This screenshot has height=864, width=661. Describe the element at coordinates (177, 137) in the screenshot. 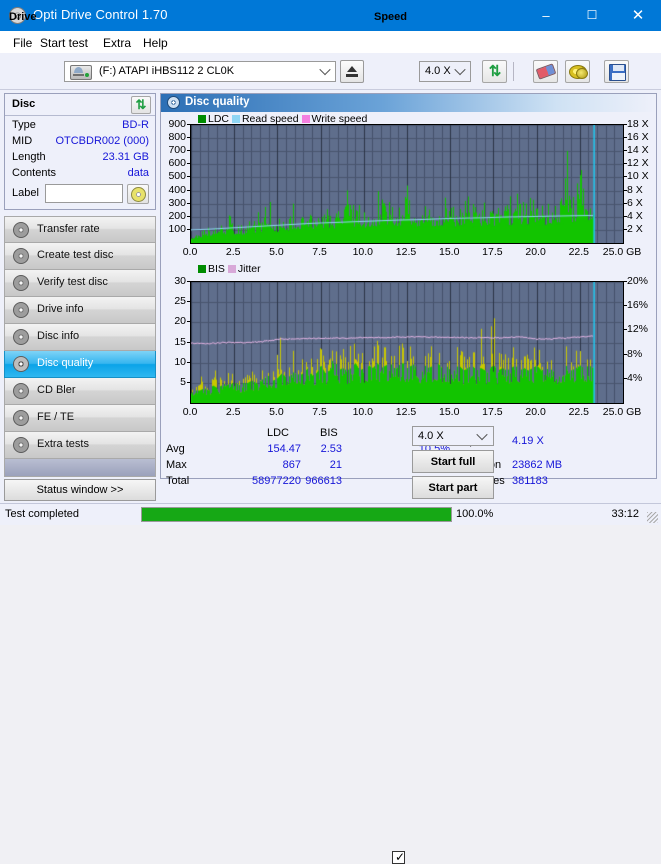

I see `y-axis-tick-label: 800` at that location.